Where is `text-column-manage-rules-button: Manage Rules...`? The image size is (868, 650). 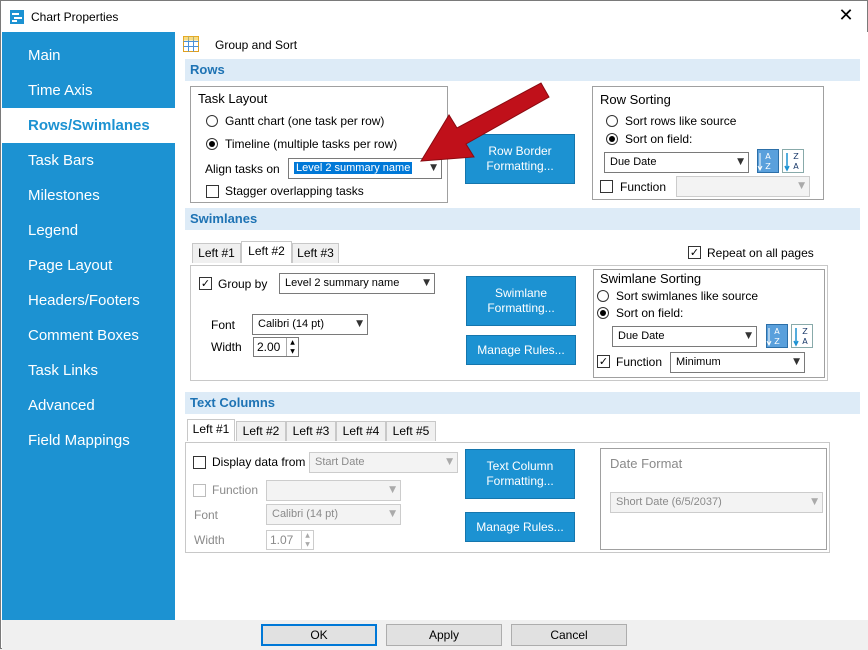
text-column-manage-rules-button: Manage Rules... is located at coordinates (520, 527).